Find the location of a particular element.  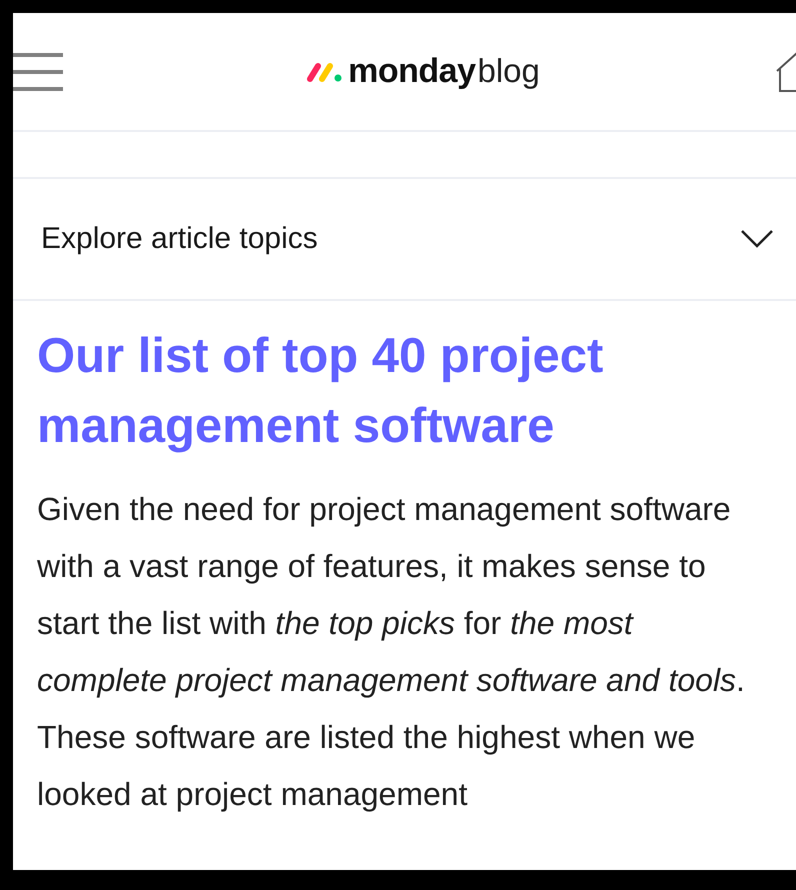

brand-suffix: blog is located at coordinates (508, 71).